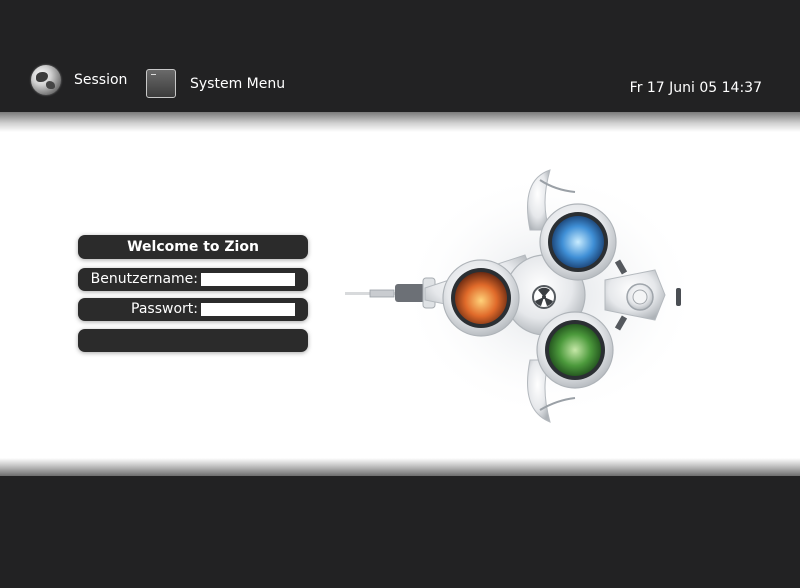  Describe the element at coordinates (193, 340) in the screenshot. I see `login-panel-footer` at that location.